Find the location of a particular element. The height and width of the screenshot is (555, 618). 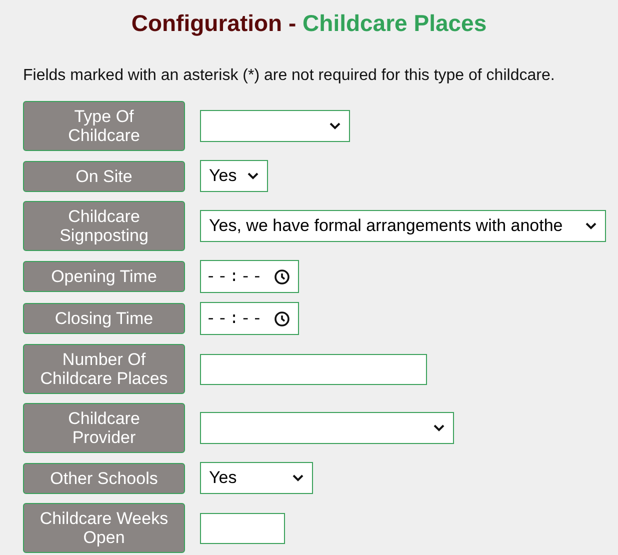

field-label: On Site is located at coordinates (104, 176).